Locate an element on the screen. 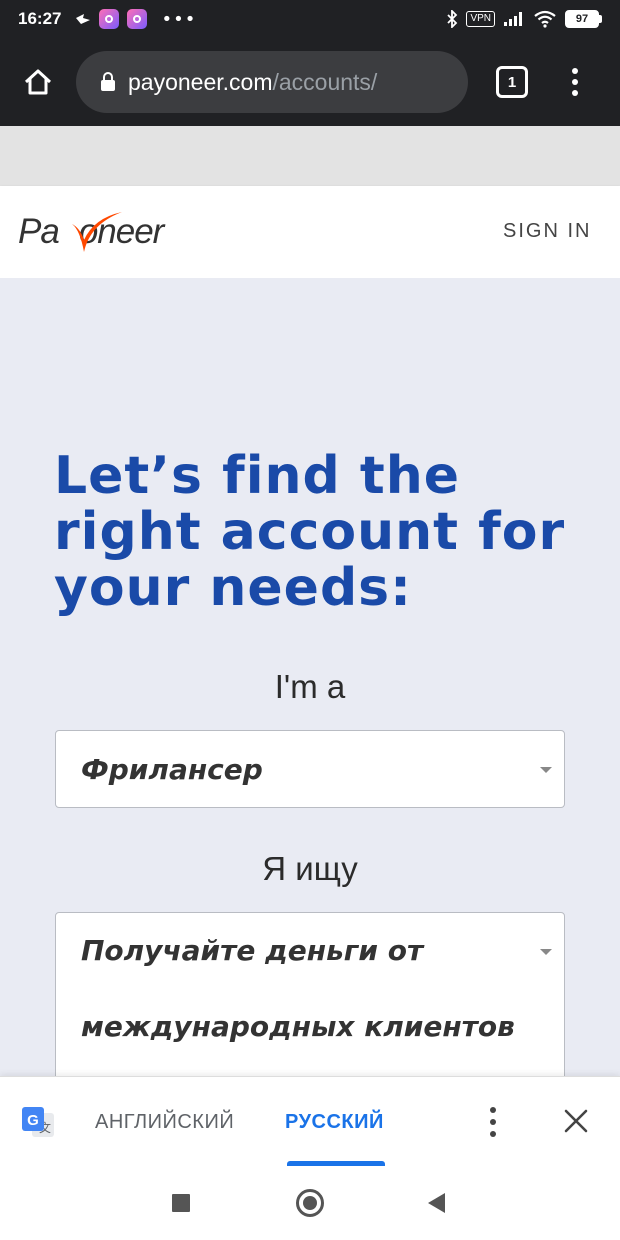 Image resolution: width=620 pixels, height=1240 pixels. more-notifications-icon: ••• is located at coordinates (179, 19).